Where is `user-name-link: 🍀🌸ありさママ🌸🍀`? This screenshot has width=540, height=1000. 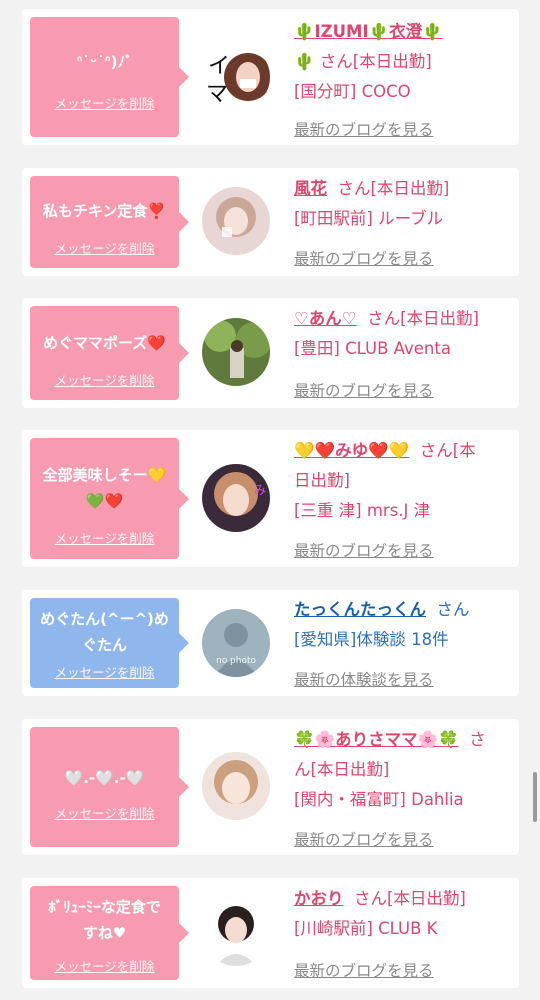 user-name-link: 🍀🌸ありさママ🌸🍀 is located at coordinates (376, 739).